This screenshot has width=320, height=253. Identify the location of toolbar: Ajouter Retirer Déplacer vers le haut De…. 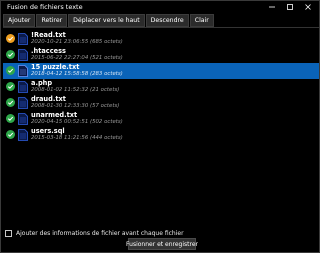
(108, 20).